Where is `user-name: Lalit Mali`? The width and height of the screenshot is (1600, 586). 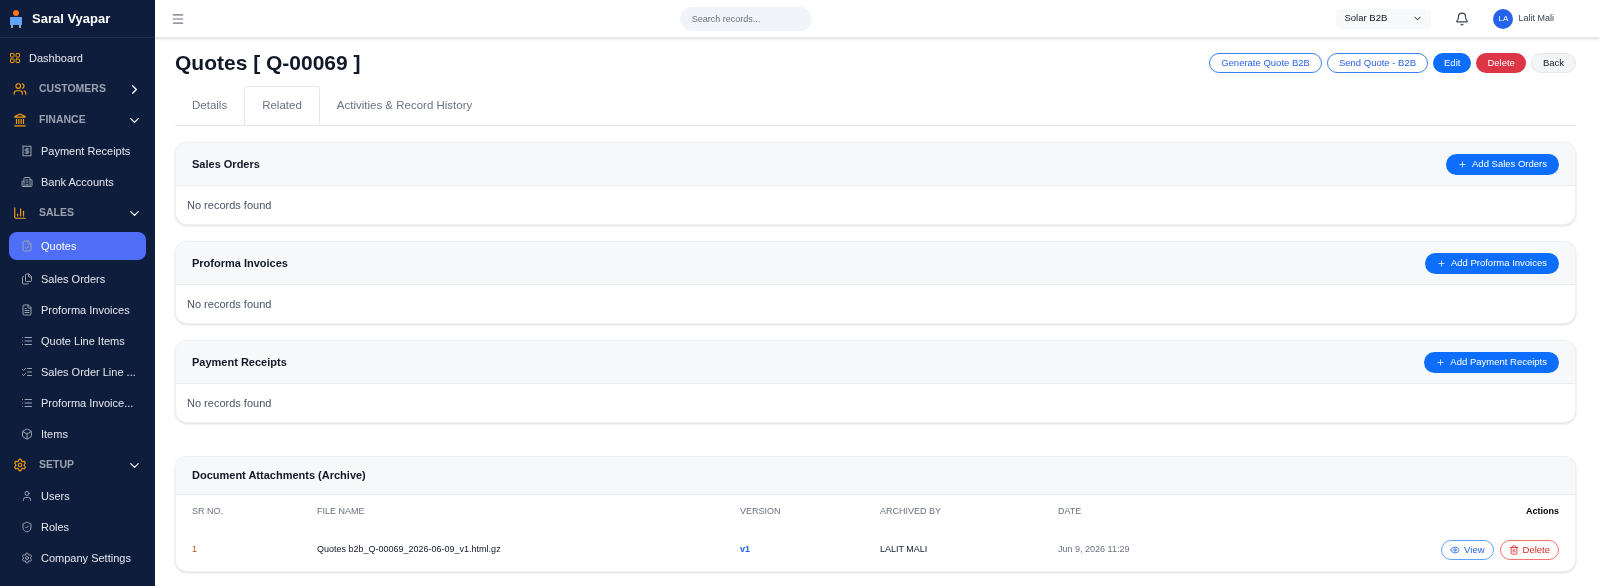
user-name: Lalit Mali is located at coordinates (1536, 18).